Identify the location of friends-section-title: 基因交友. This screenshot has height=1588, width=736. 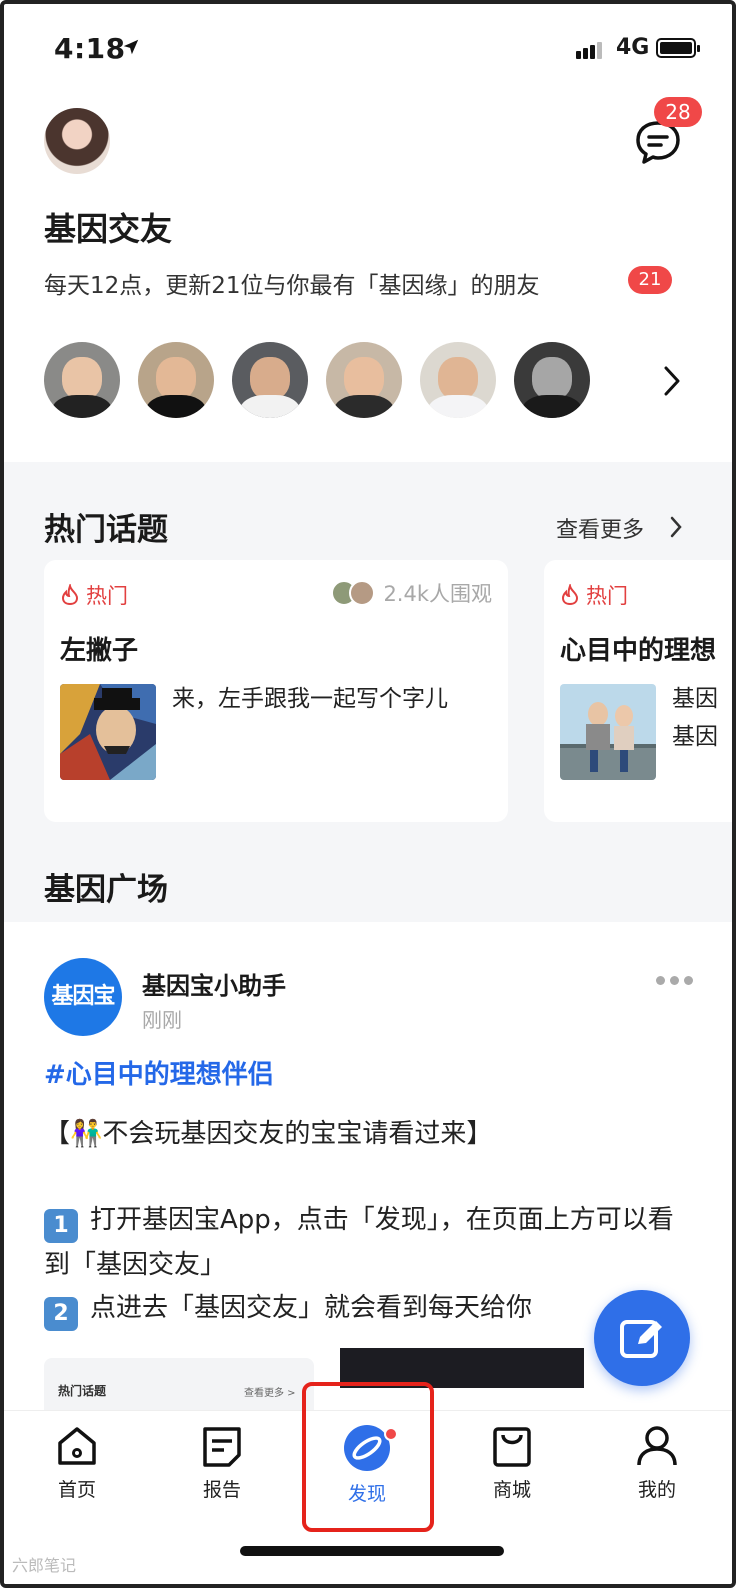
(108, 227).